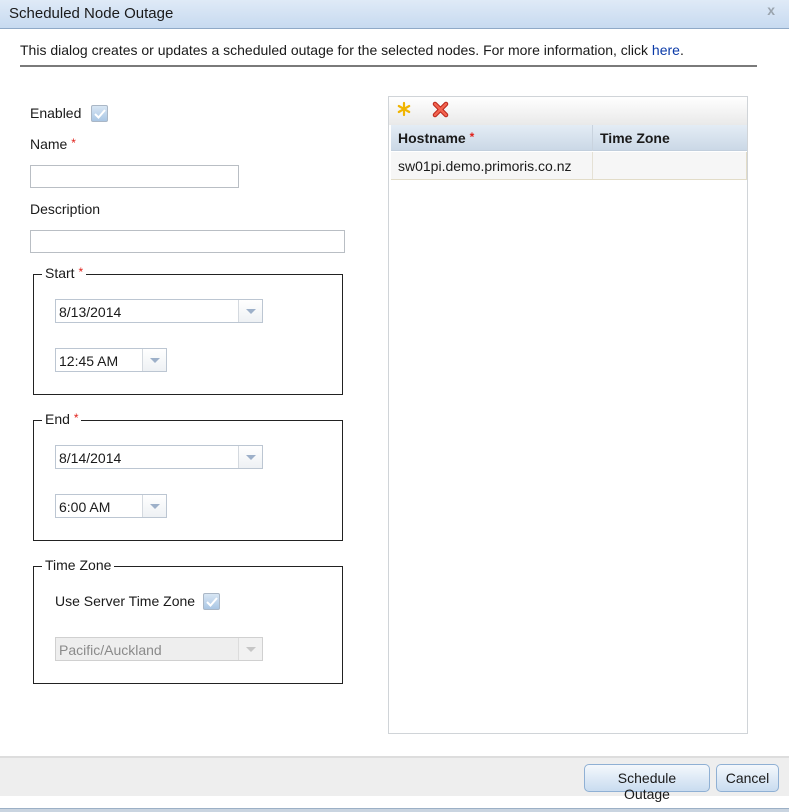 The width and height of the screenshot is (789, 812). I want to click on table-row: sw01pi.demo.primoris.co.nz, so click(569, 166).